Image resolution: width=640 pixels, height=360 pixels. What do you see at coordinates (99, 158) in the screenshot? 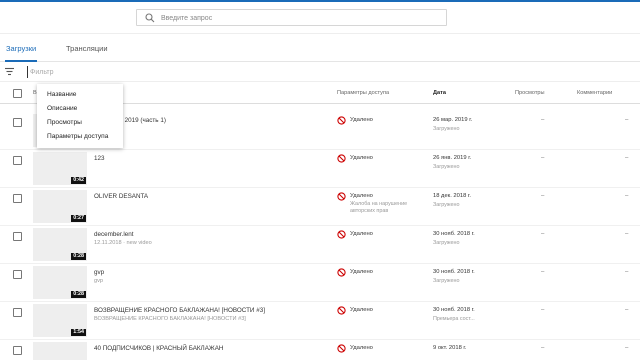
I see `video-title: 123` at bounding box center [99, 158].